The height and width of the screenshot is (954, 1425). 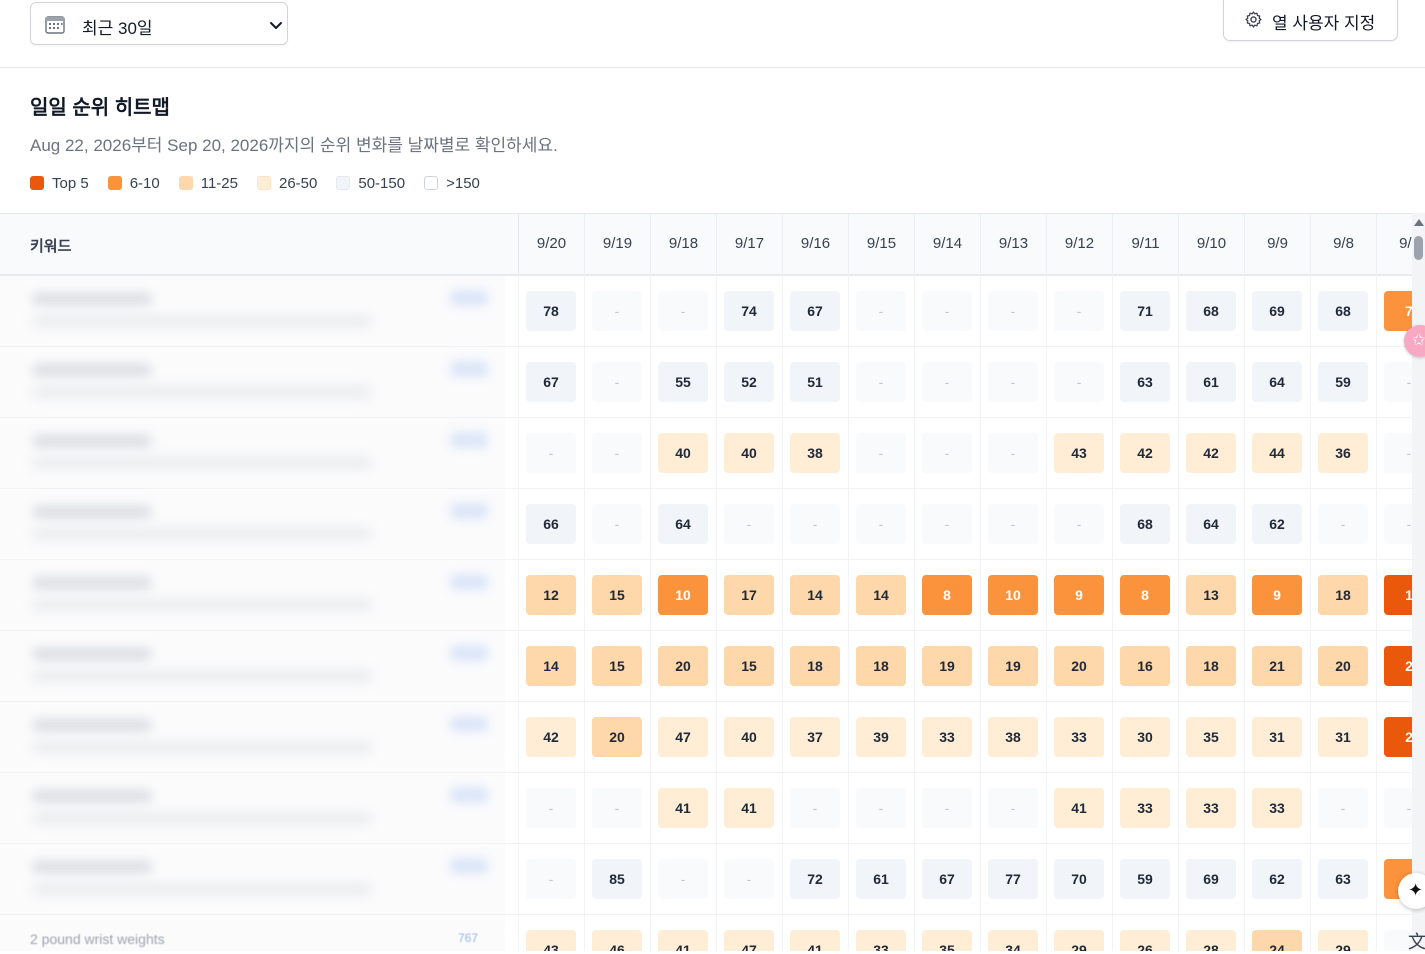 What do you see at coordinates (1079, 244) in the screenshot?
I see `date-column-header: 9/12` at bounding box center [1079, 244].